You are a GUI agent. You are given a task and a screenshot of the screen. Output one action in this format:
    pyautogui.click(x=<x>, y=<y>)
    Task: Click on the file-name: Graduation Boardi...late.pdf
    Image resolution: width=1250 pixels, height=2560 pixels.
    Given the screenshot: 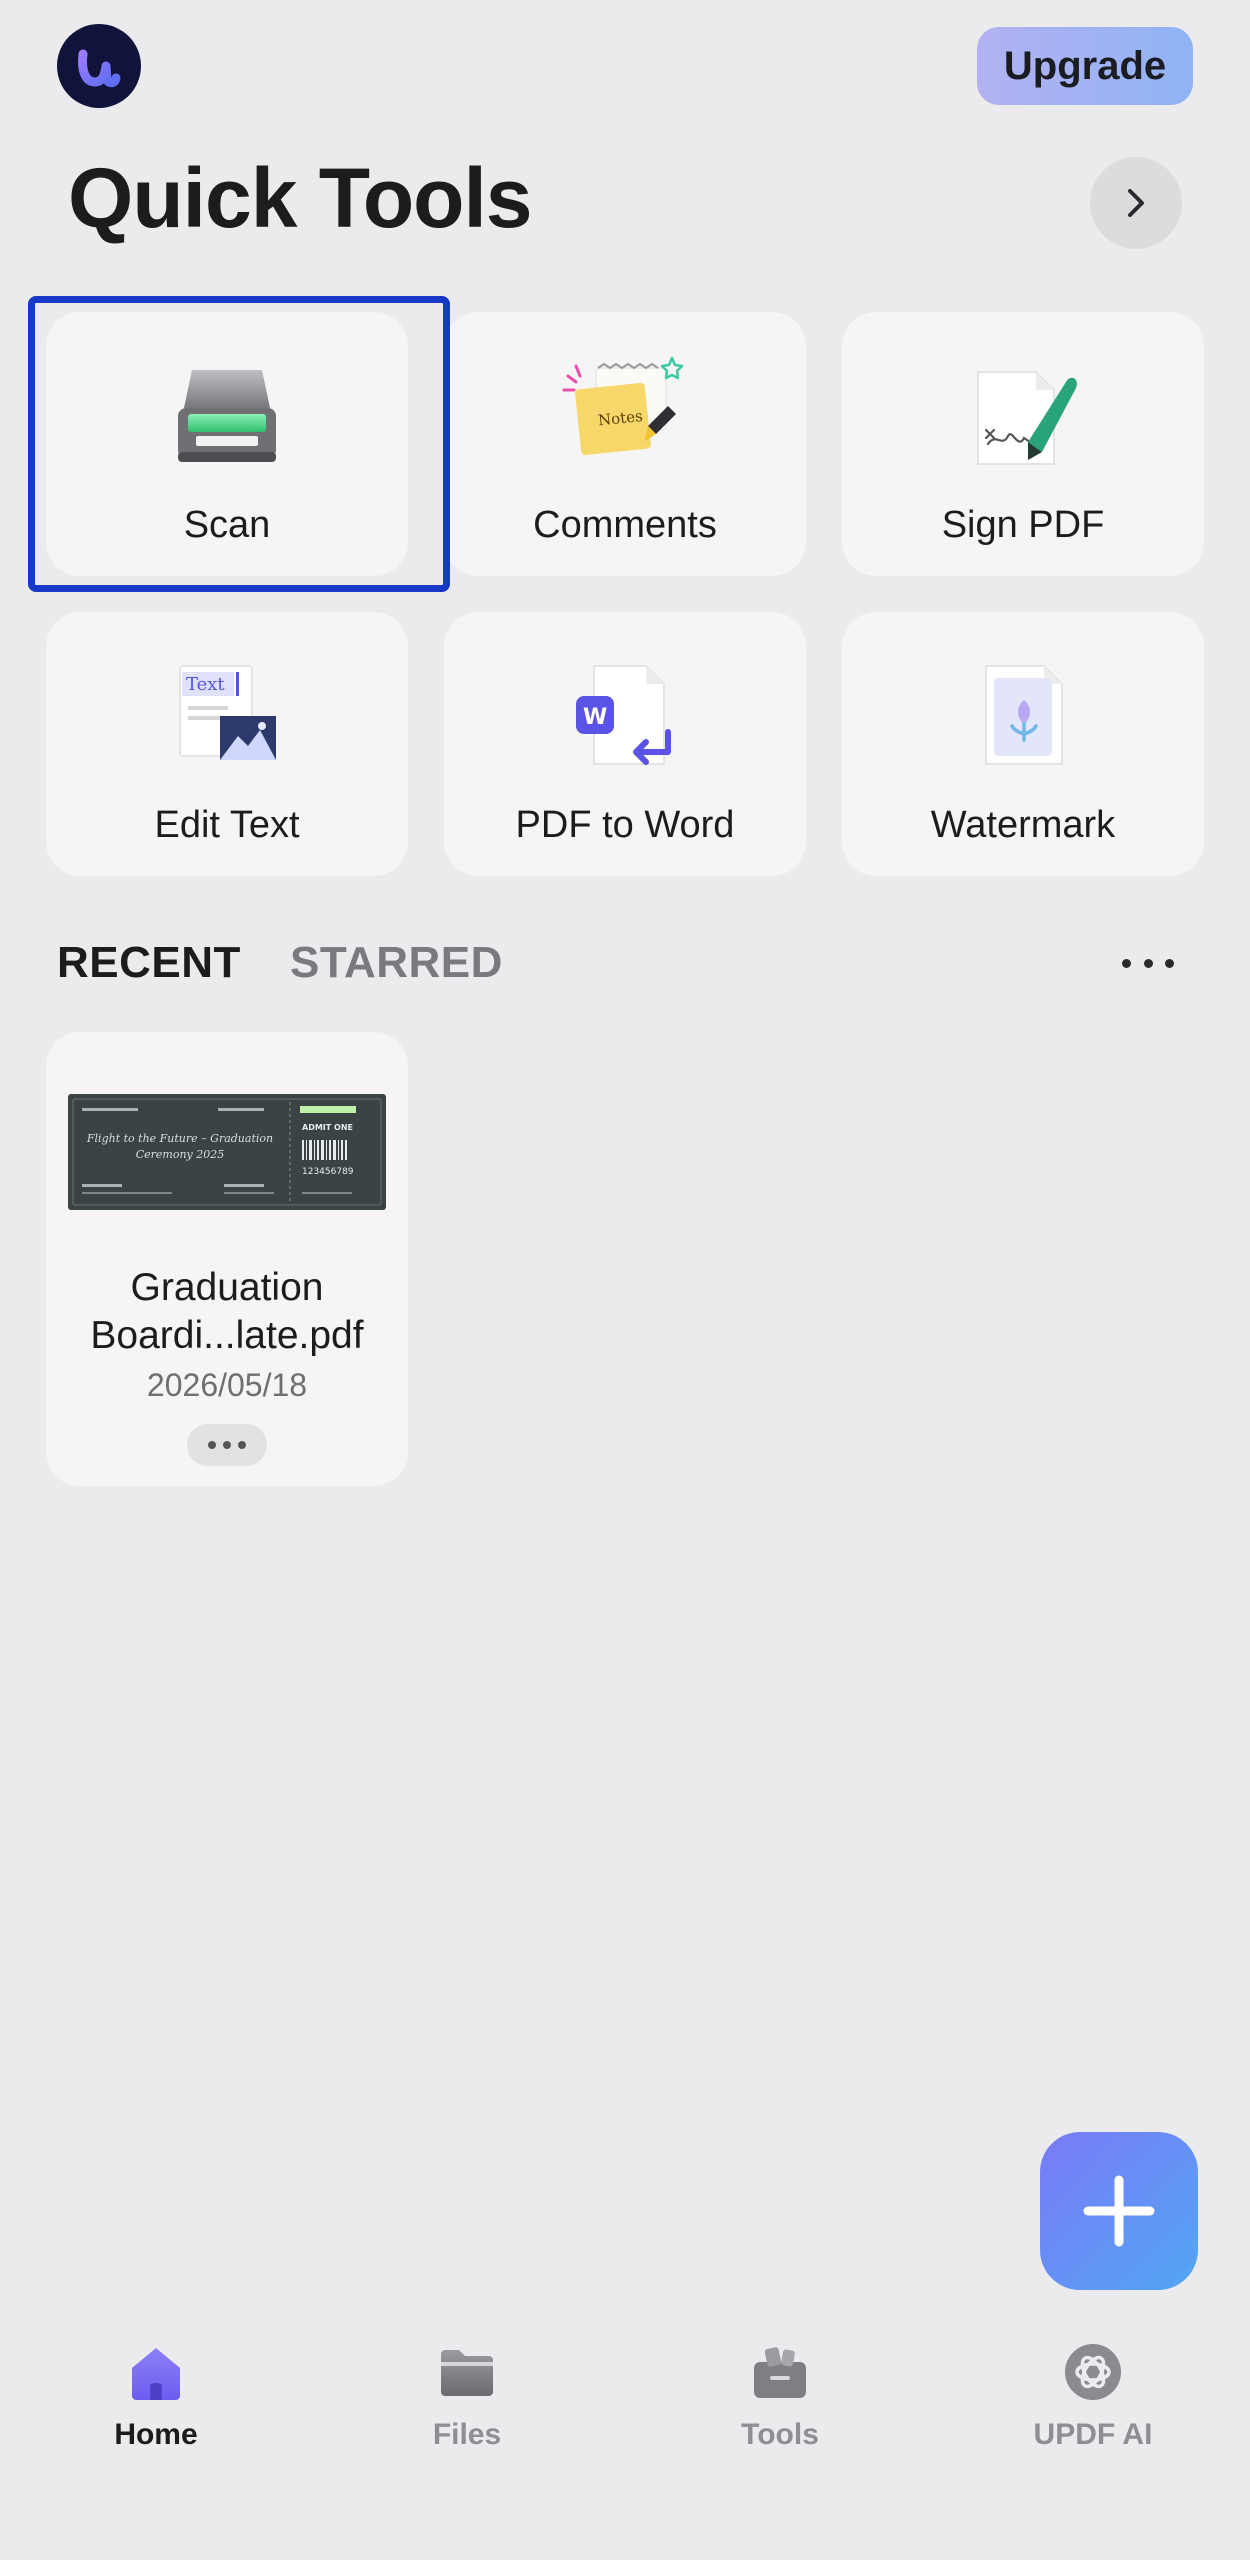 What is the action you would take?
    pyautogui.click(x=227, y=1311)
    